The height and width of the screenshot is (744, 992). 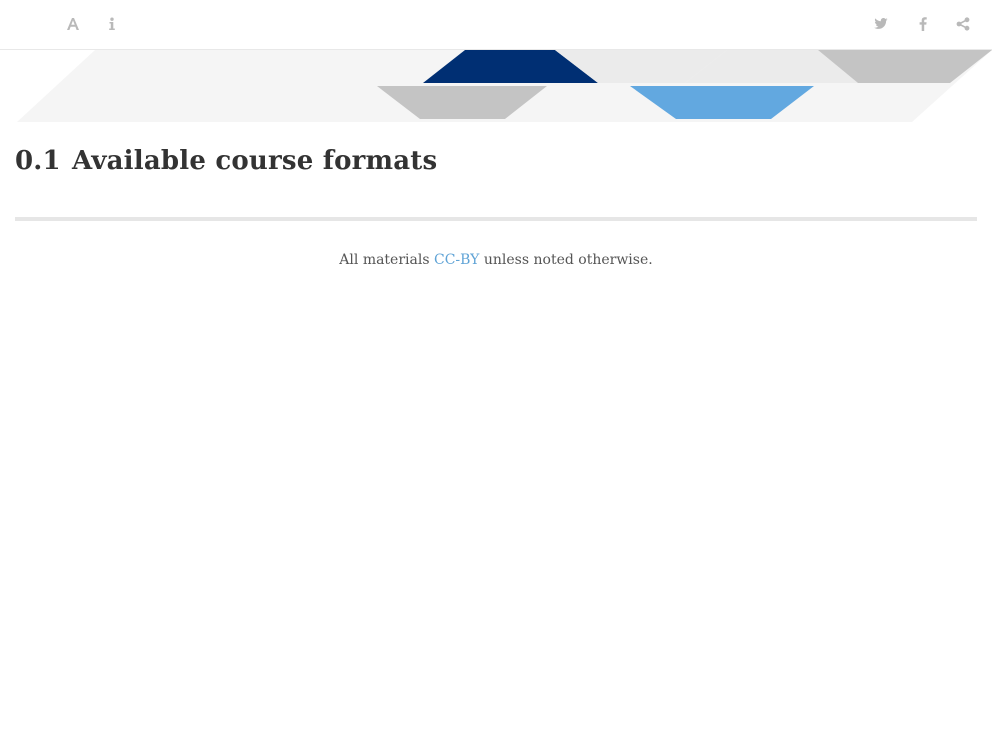 I want to click on facebook-button, so click(x=923, y=24).